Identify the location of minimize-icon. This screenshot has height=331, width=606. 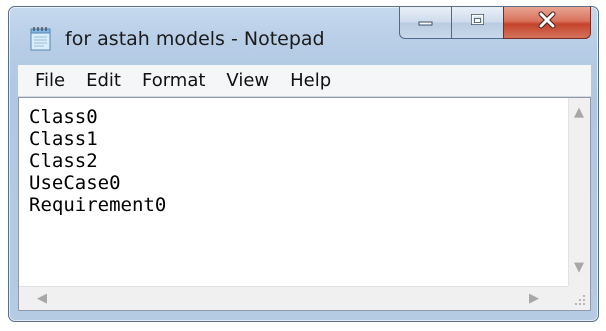
(426, 23).